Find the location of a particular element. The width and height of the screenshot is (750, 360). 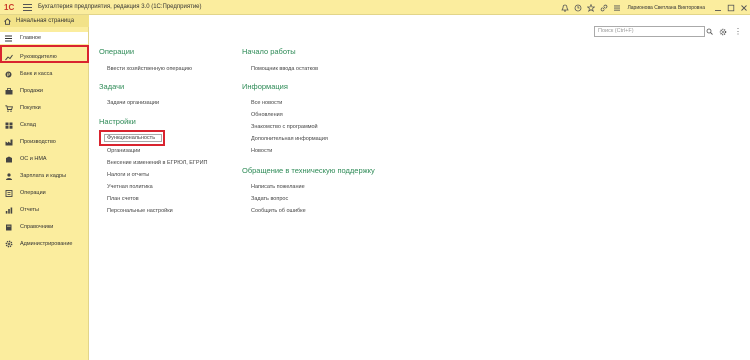

sales-icon is located at coordinates (11, 91).